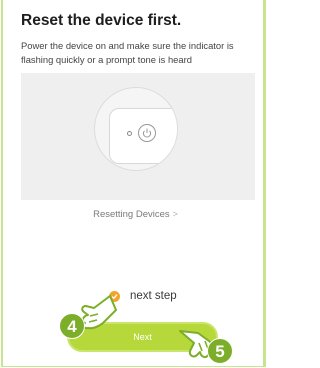  What do you see at coordinates (175, 214) in the screenshot?
I see `chevron-right-icon: >` at bounding box center [175, 214].